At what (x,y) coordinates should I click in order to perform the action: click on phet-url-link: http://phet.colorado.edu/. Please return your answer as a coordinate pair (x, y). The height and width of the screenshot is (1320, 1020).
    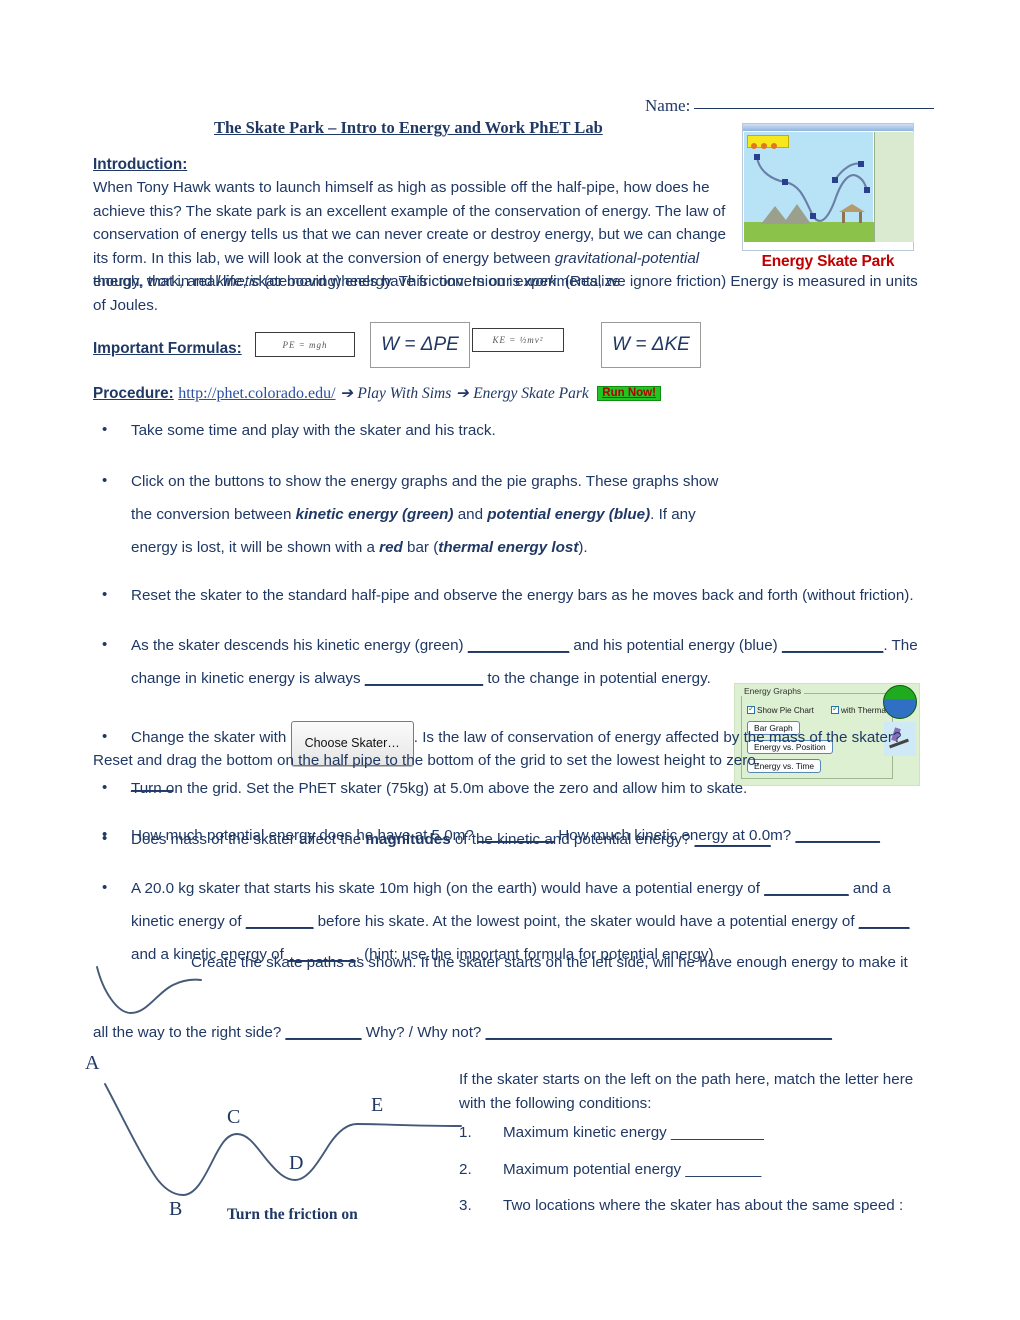
    Looking at the image, I should click on (256, 393).